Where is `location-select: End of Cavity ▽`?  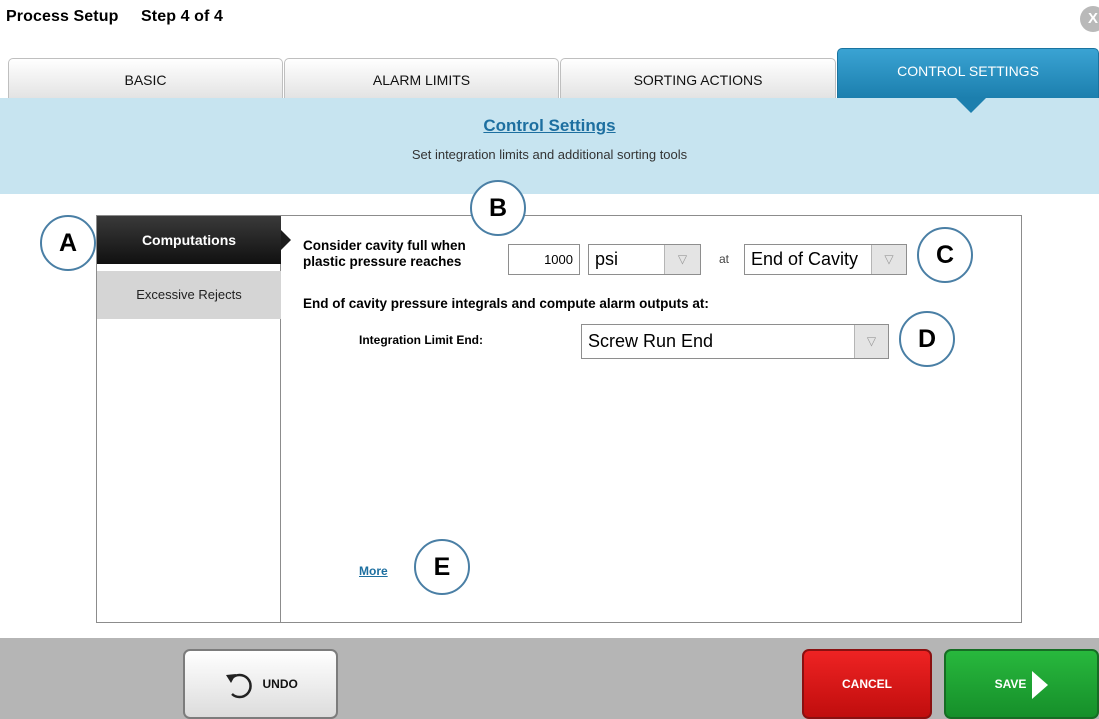
location-select: End of Cavity ▽ is located at coordinates (825, 259).